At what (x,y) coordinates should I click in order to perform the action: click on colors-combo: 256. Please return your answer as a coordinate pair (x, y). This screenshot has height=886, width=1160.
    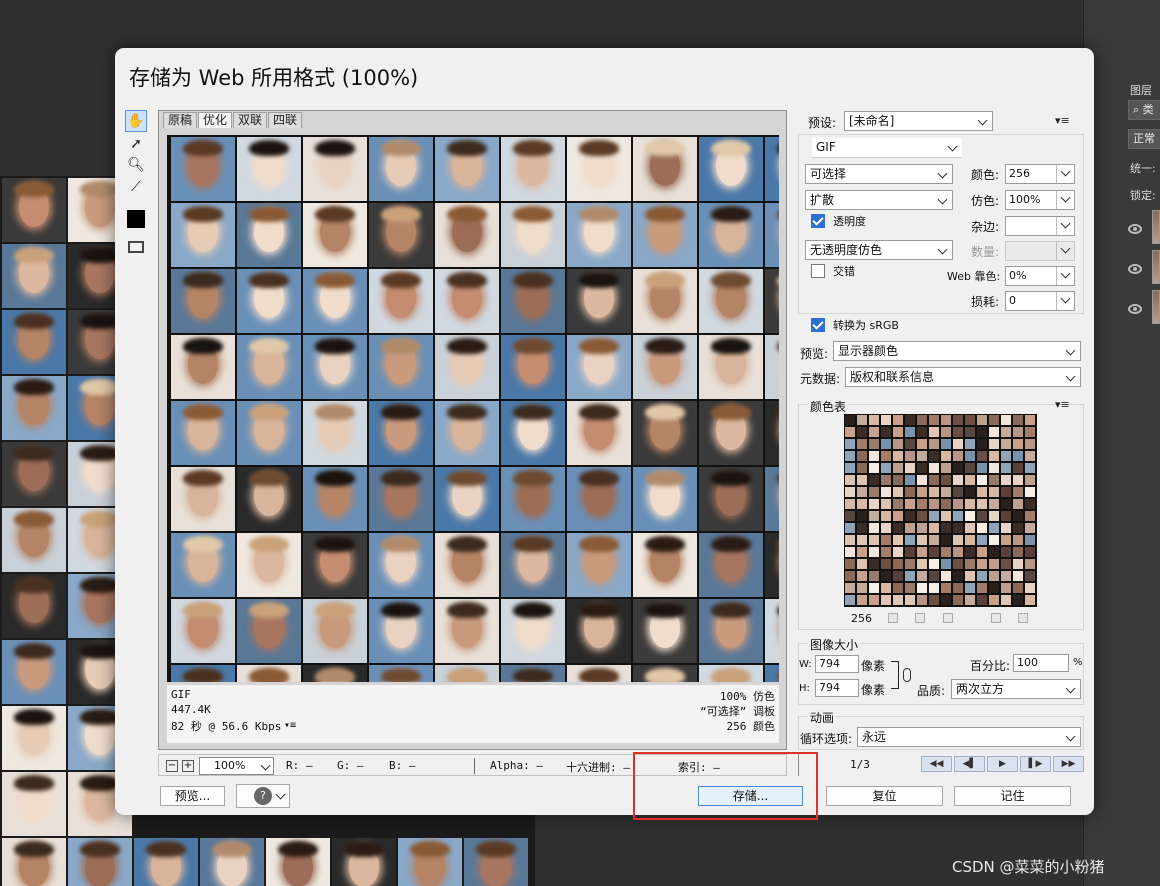
    Looking at the image, I should click on (1040, 174).